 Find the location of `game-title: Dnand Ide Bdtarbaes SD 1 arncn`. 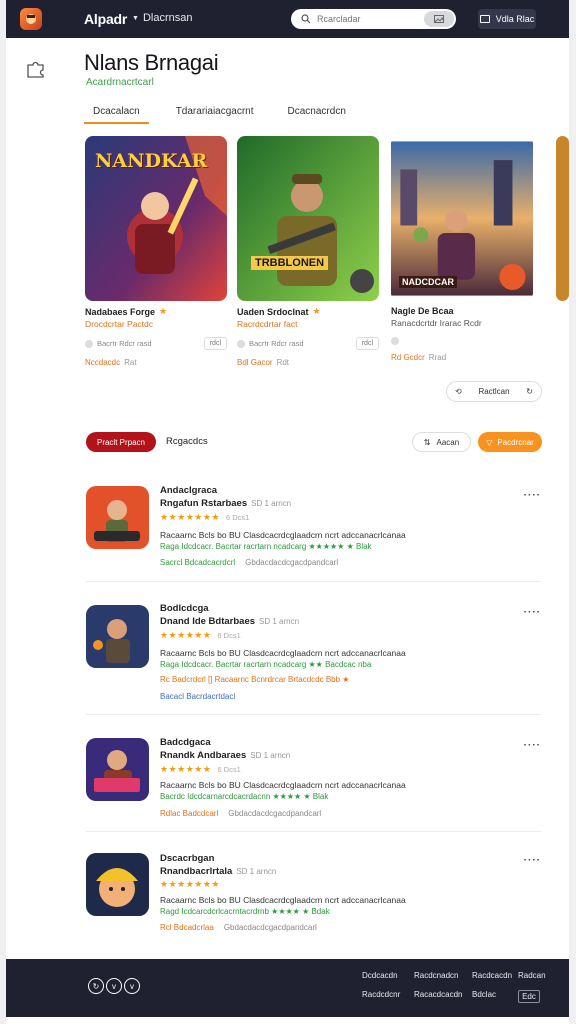

game-title: Dnand Ide Bdtarbaes SD 1 arncn is located at coordinates (230, 621).